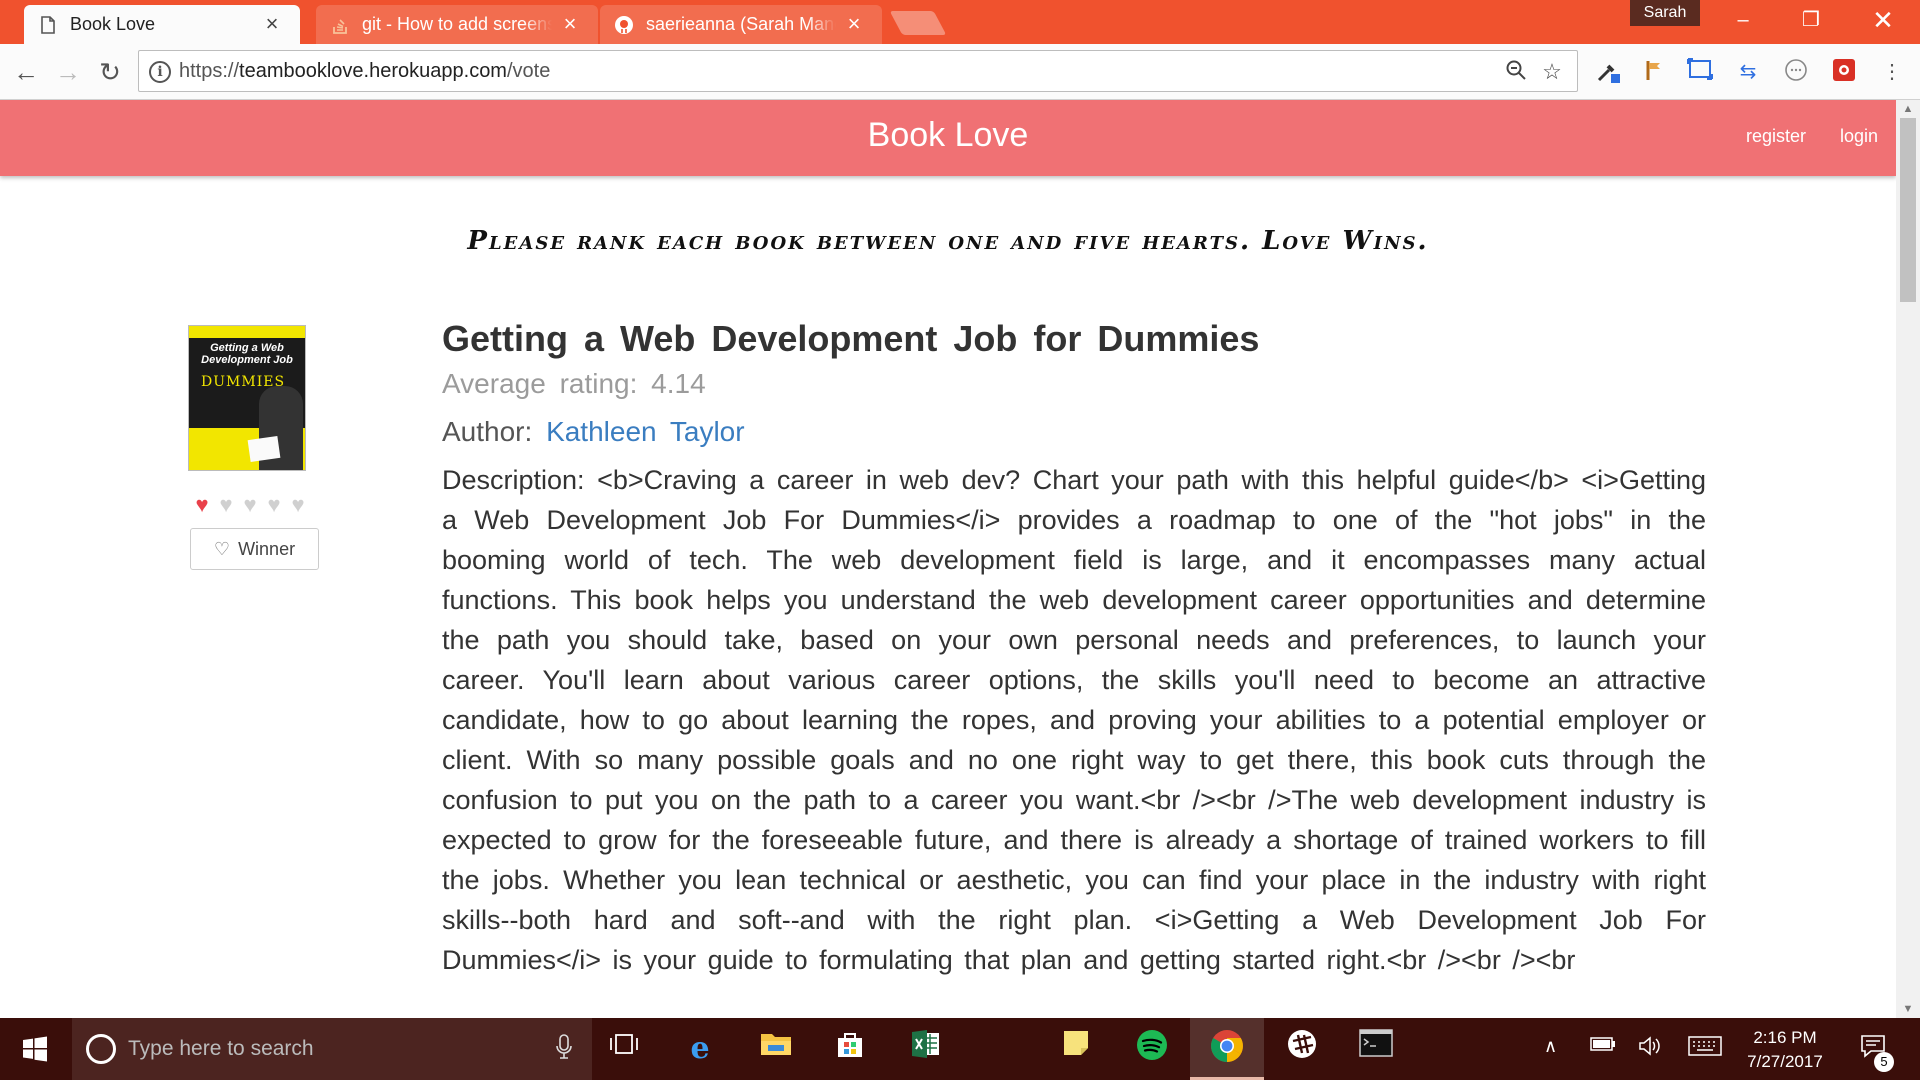 The height and width of the screenshot is (1080, 1920). What do you see at coordinates (113, 24) in the screenshot?
I see `tab-title: Book Love` at bounding box center [113, 24].